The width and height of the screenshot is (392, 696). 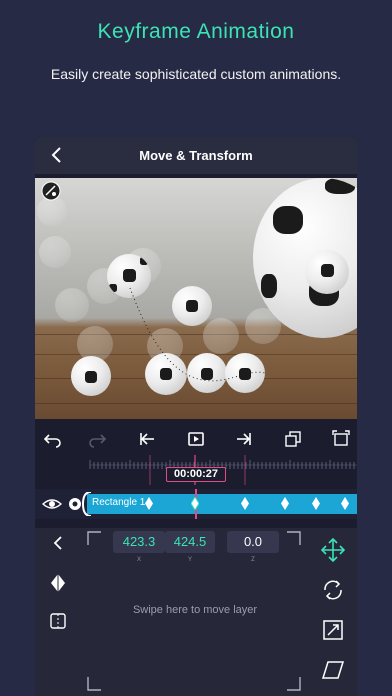 I want to click on layer-name: Rectangle 1, so click(x=119, y=502).